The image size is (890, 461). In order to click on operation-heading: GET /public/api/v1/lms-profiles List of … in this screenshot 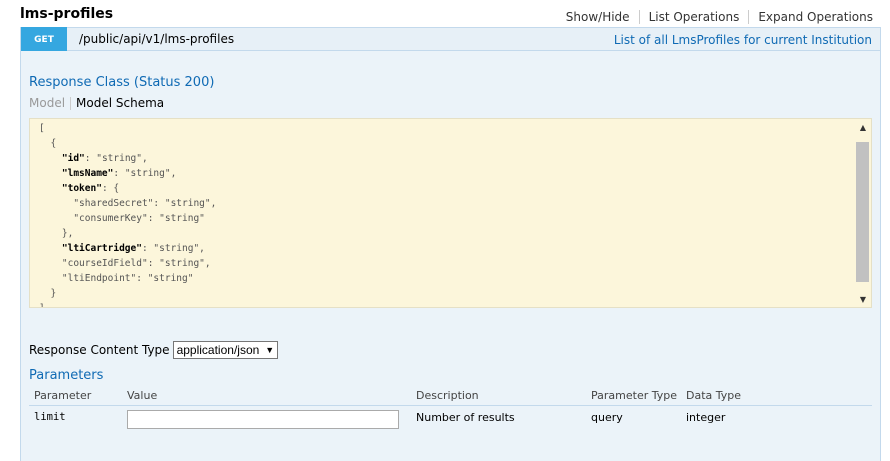, I will do `click(450, 39)`.